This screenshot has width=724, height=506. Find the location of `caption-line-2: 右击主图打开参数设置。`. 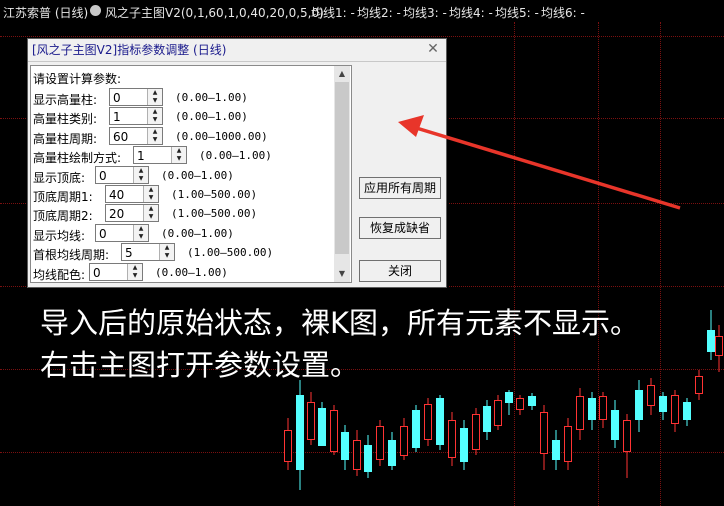

caption-line-2: 右击主图打开参数设置。 is located at coordinates (200, 365).